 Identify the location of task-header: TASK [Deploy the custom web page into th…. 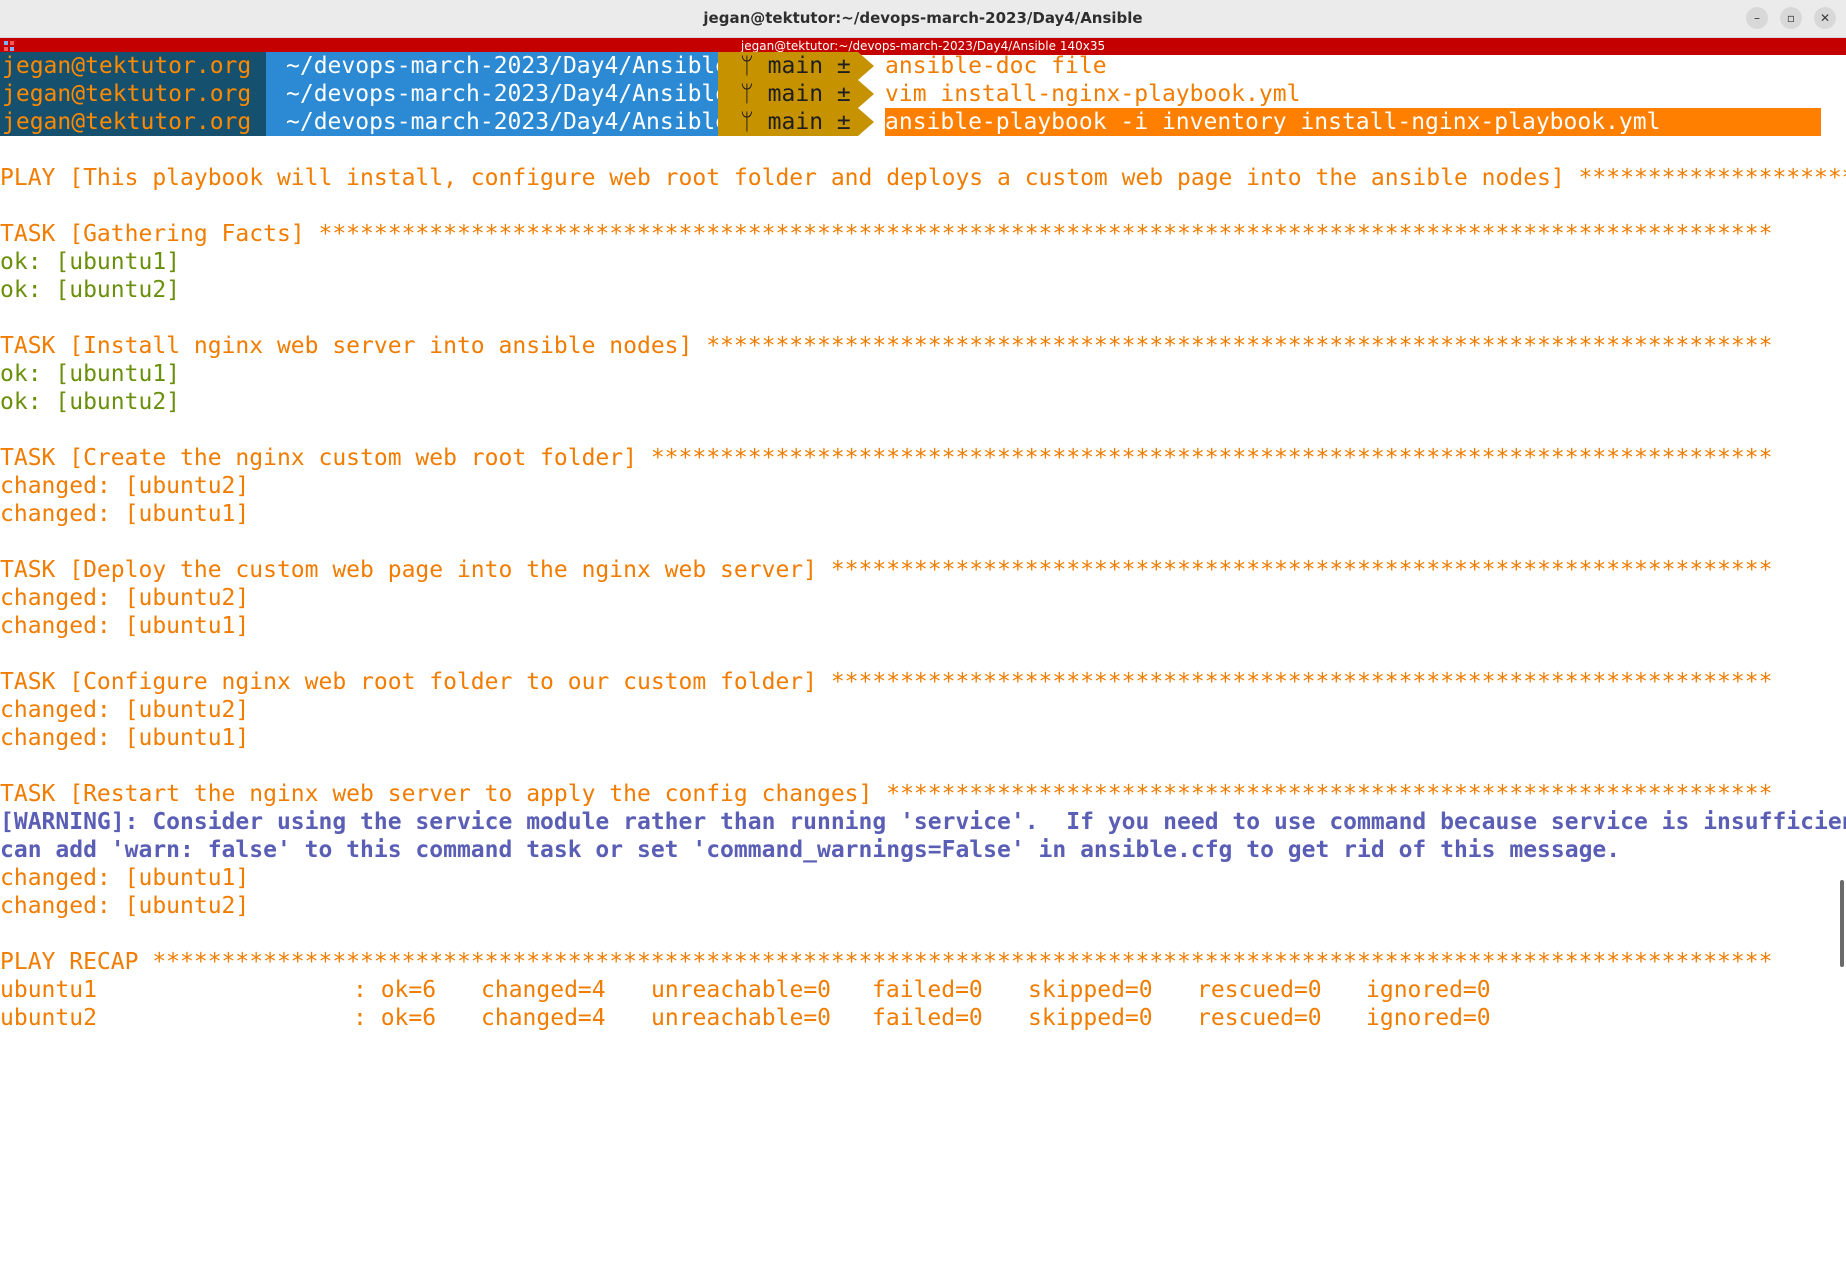
(886, 570).